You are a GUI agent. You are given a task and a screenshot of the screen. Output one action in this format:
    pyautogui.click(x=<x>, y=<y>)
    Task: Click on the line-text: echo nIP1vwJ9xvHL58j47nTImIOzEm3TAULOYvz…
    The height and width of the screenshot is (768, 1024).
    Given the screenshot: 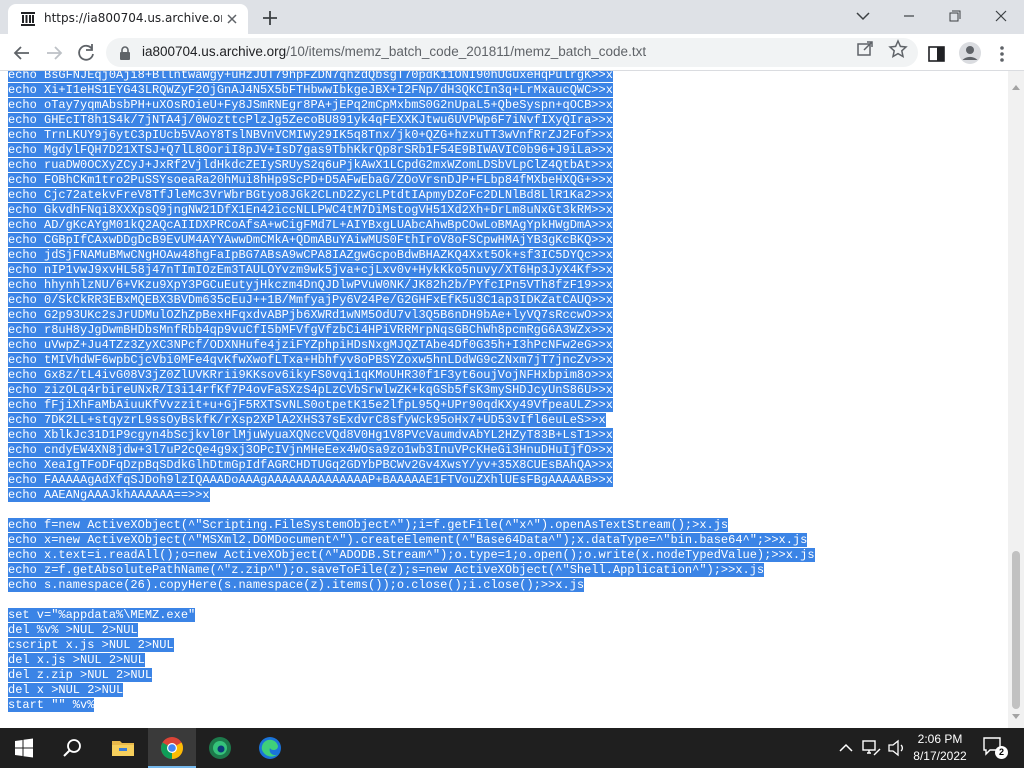 What is the action you would take?
    pyautogui.click(x=310, y=270)
    